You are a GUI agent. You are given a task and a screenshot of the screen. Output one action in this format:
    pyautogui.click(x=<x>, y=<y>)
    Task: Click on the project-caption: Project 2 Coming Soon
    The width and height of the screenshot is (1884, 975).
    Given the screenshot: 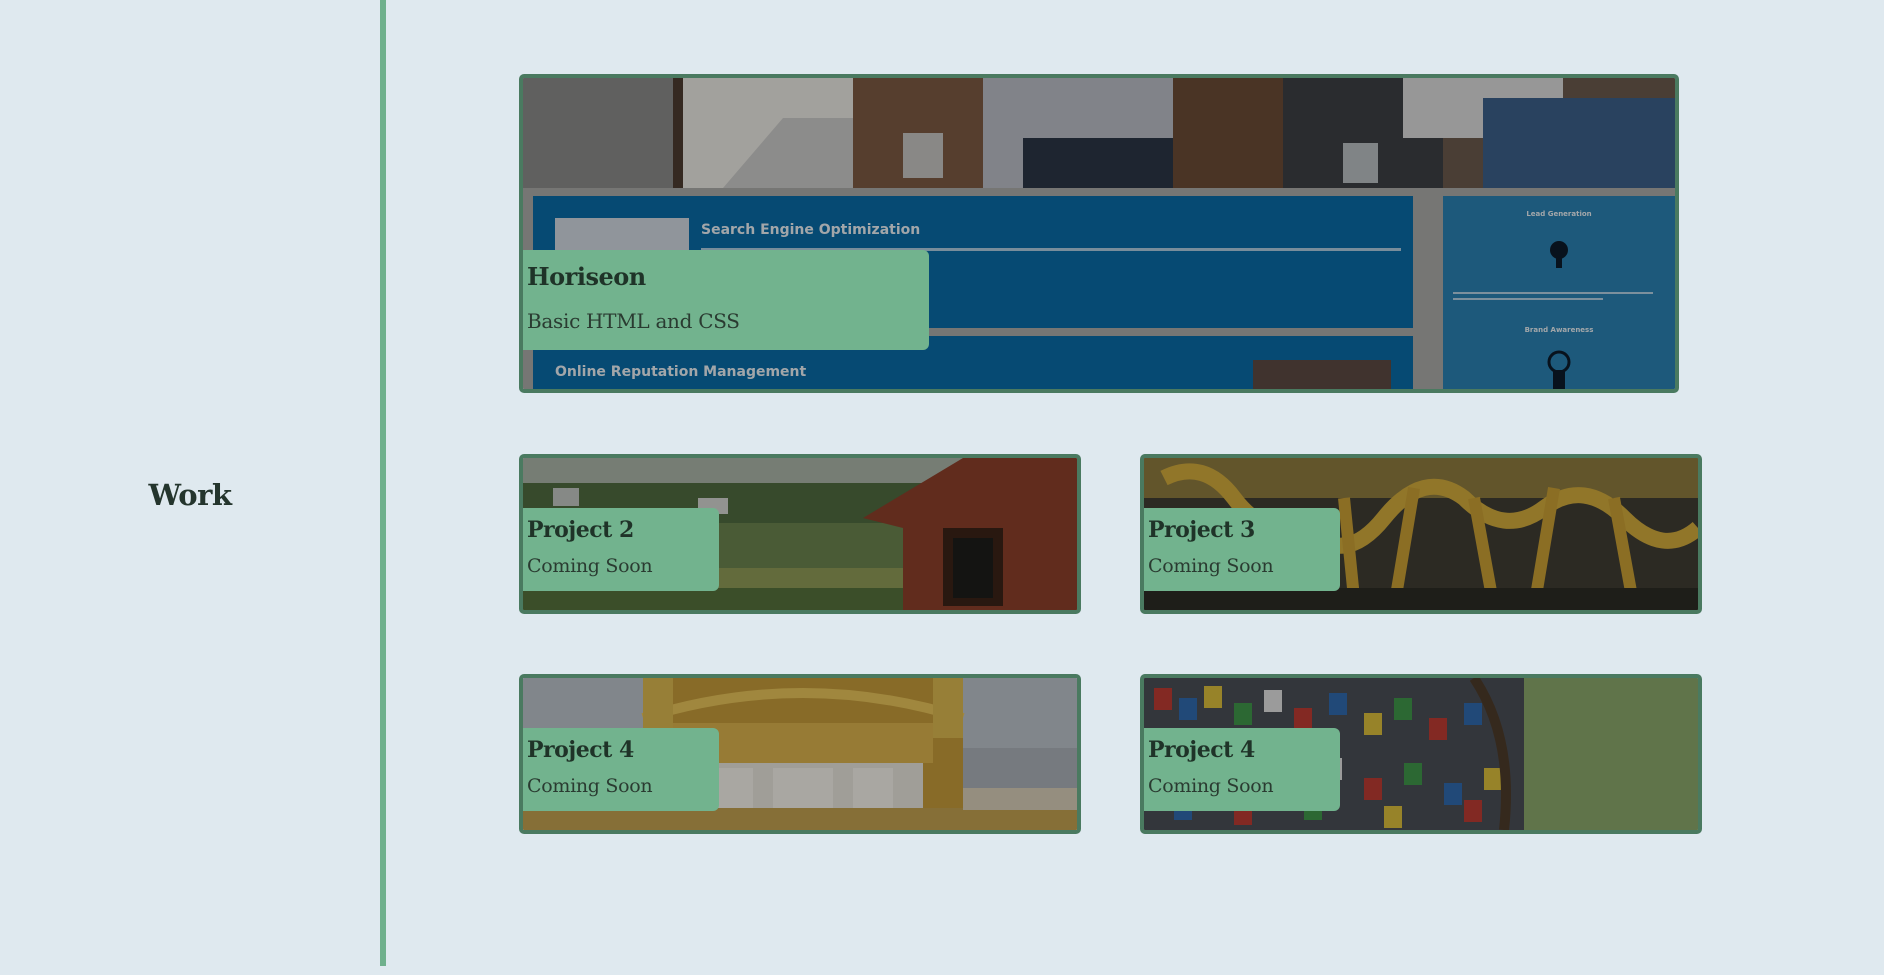 What is the action you would take?
    pyautogui.click(x=621, y=549)
    